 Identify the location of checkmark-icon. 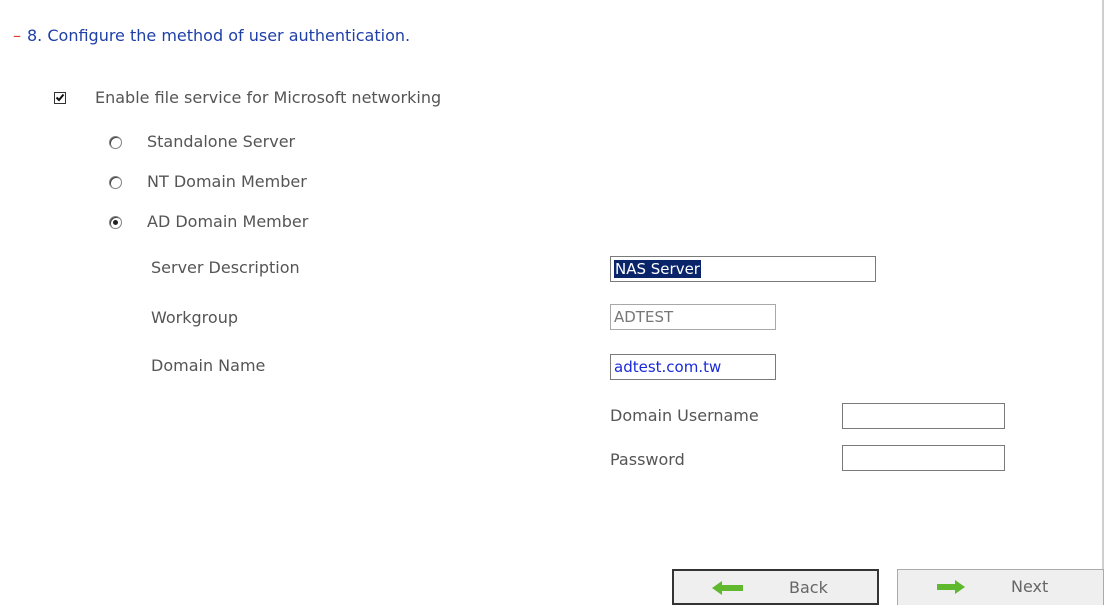
(60, 97).